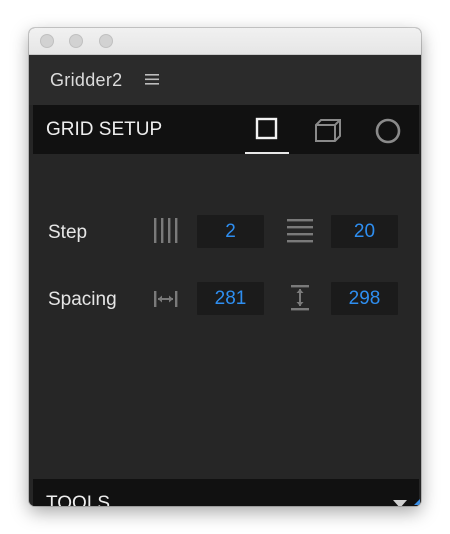  I want to click on spacing-label: Spacing, so click(82, 299).